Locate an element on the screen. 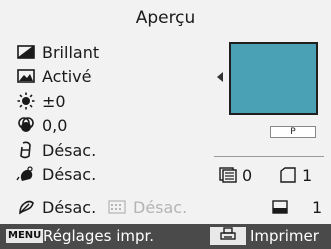 The height and width of the screenshot is (249, 331). bottom-bar: MENU Réglages impr. Imprimer is located at coordinates (165, 236).